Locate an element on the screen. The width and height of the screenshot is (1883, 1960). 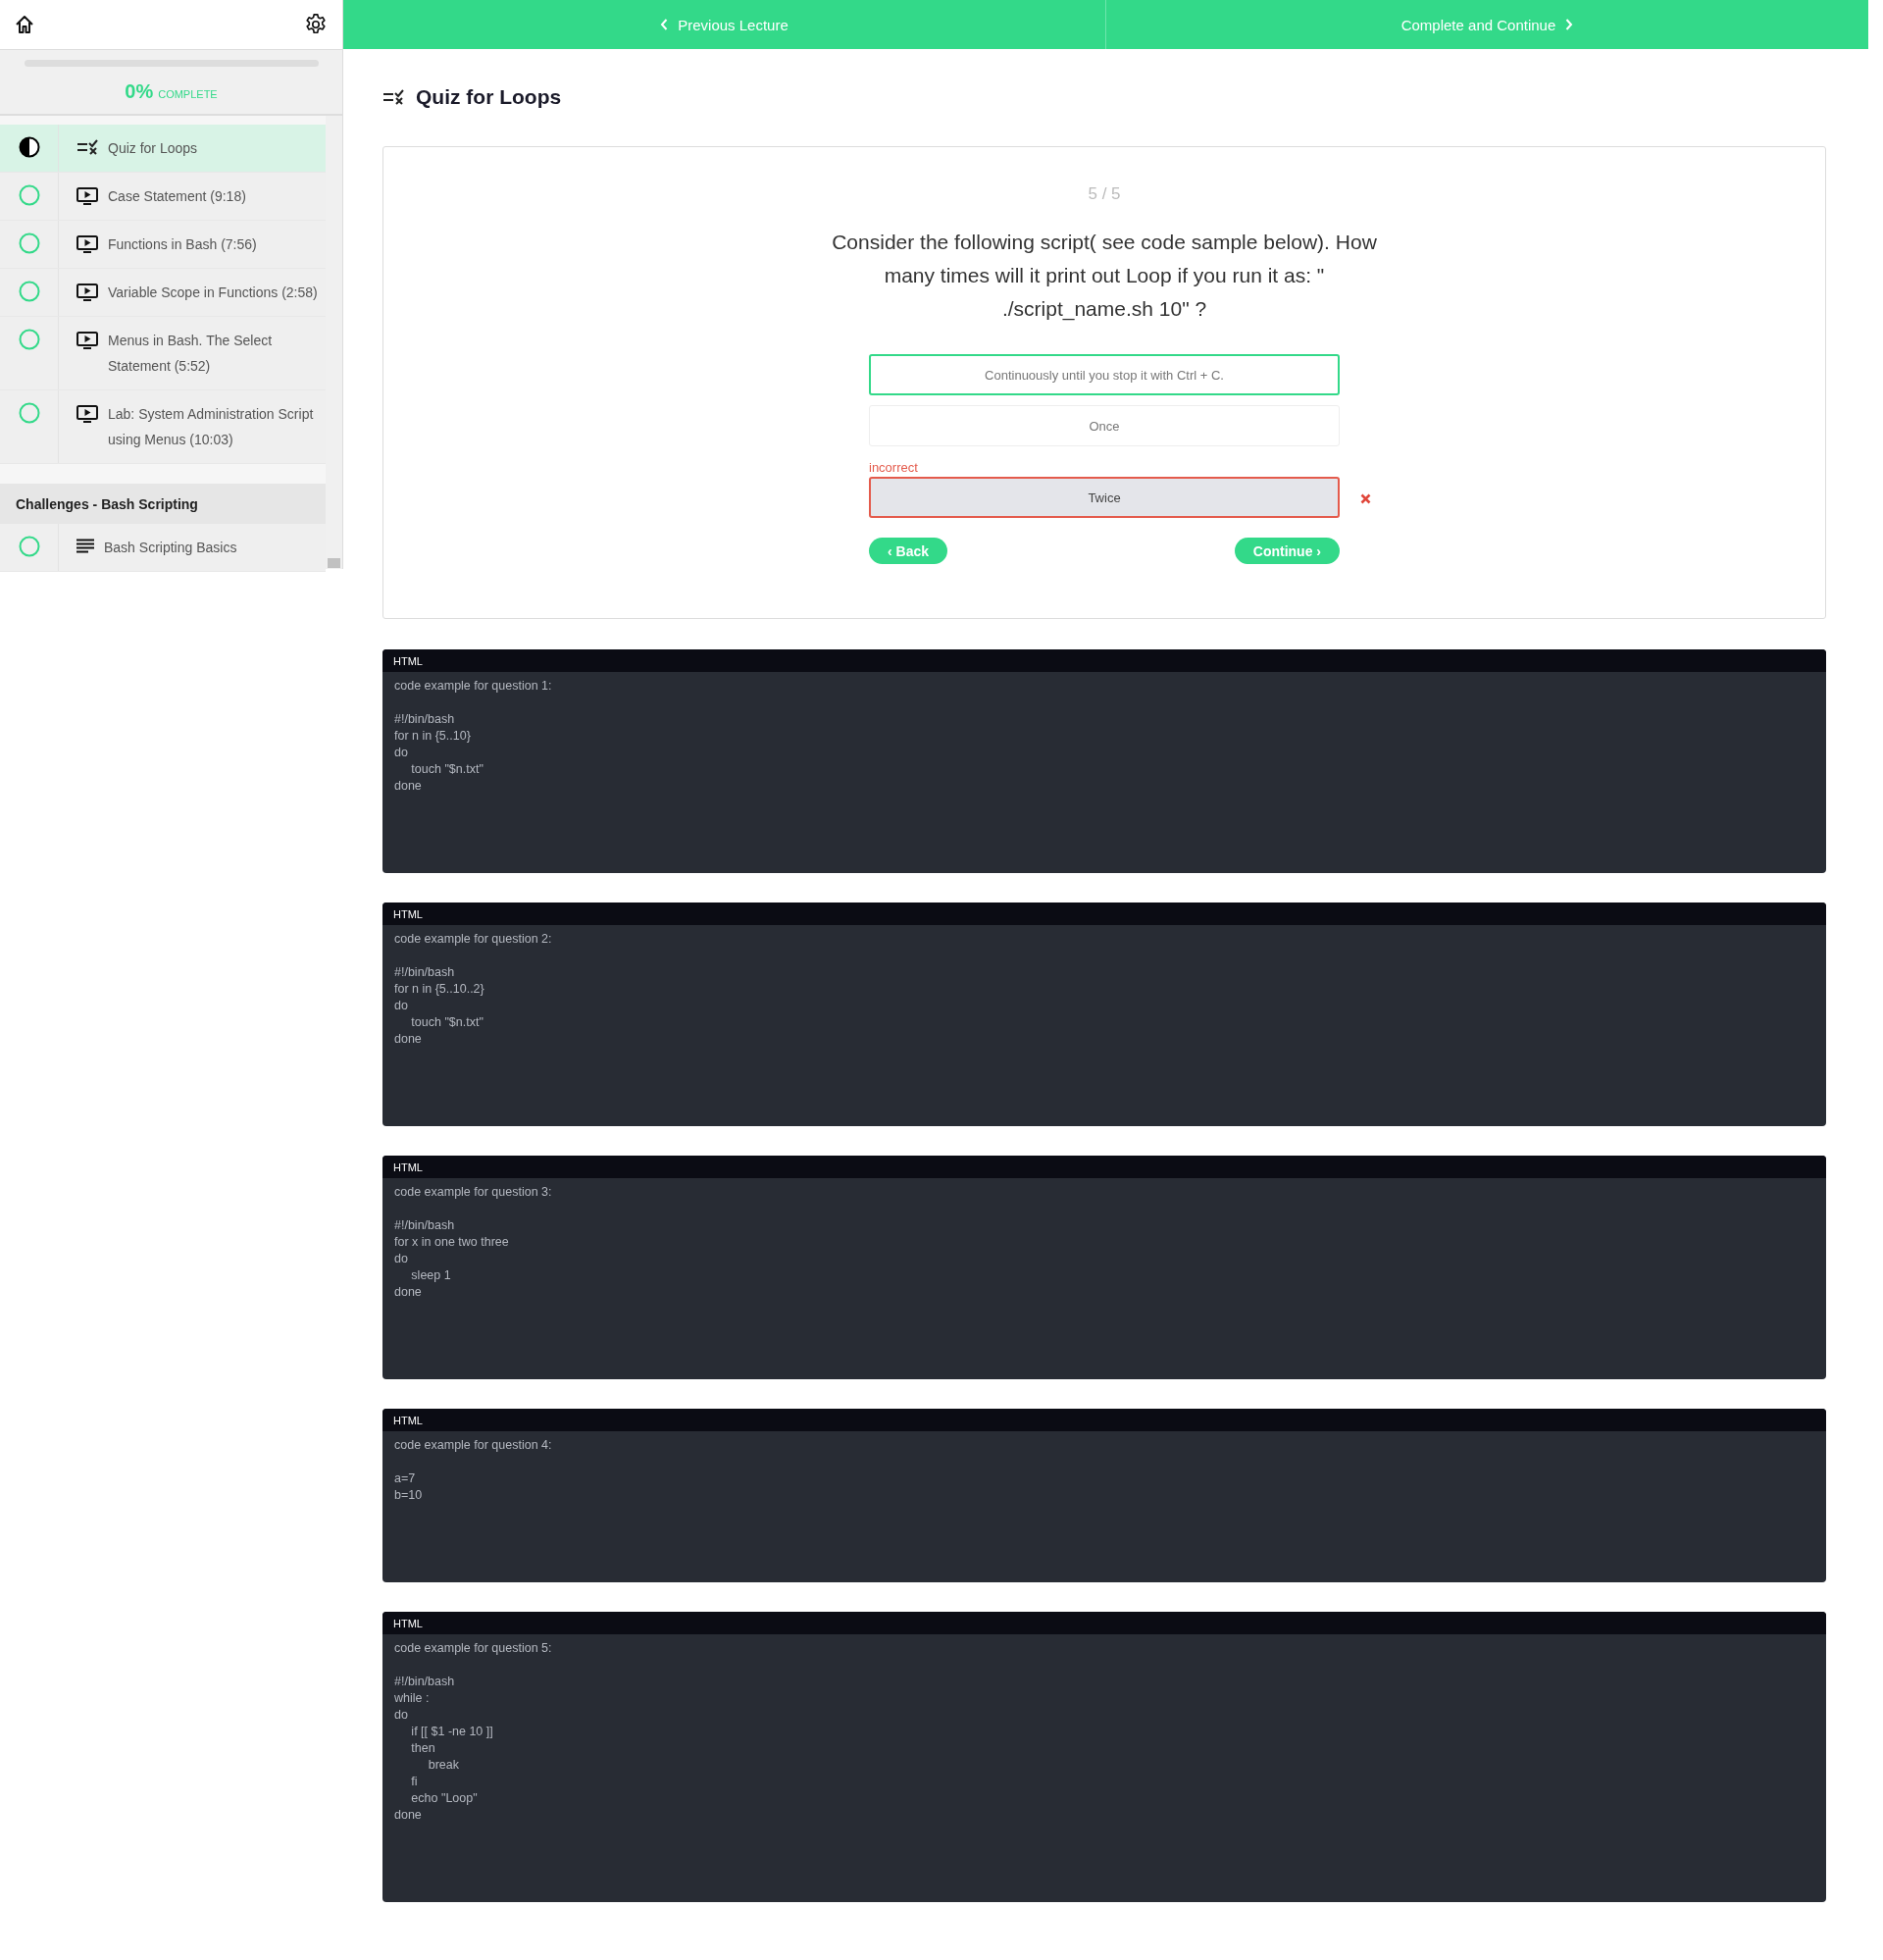
answer-option: Once is located at coordinates (1104, 425).